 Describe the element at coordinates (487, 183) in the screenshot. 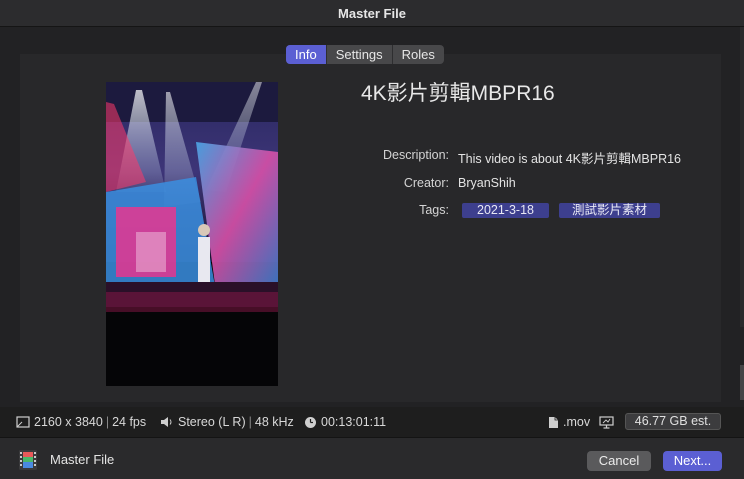

I see `creator-field: BryanShih` at that location.